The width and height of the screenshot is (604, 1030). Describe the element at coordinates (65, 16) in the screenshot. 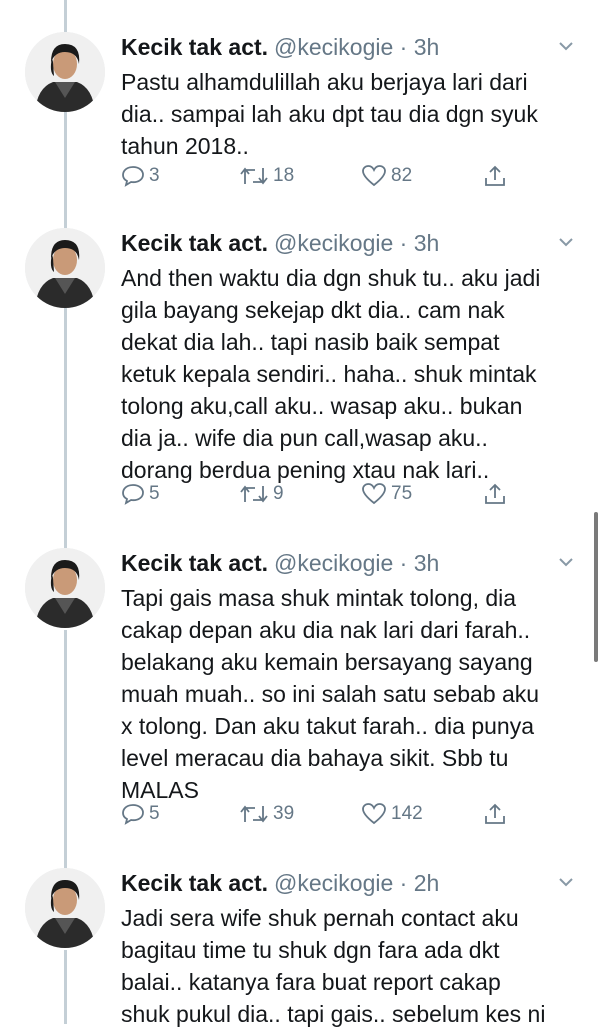

I see `thread-line` at that location.